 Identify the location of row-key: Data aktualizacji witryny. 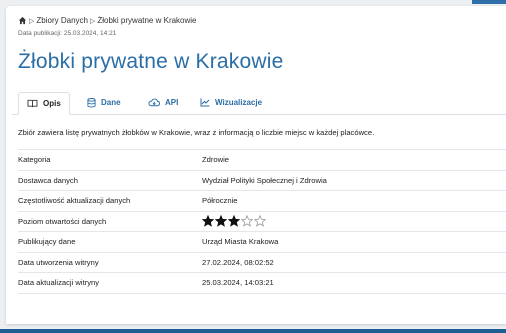
(59, 283).